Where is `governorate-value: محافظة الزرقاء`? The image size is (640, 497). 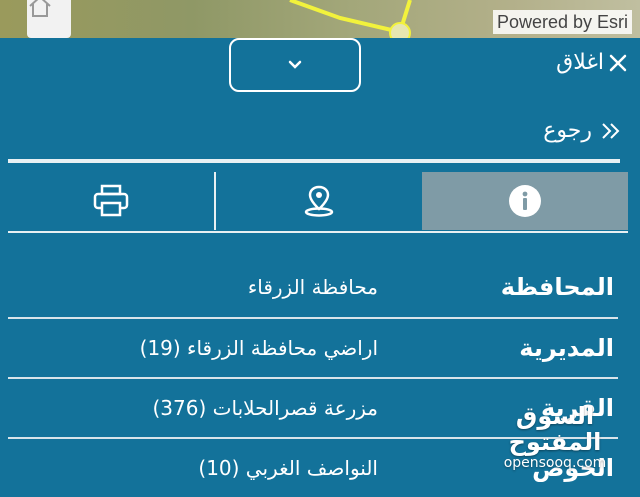 governorate-value: محافظة الزرقاء is located at coordinates (312, 287).